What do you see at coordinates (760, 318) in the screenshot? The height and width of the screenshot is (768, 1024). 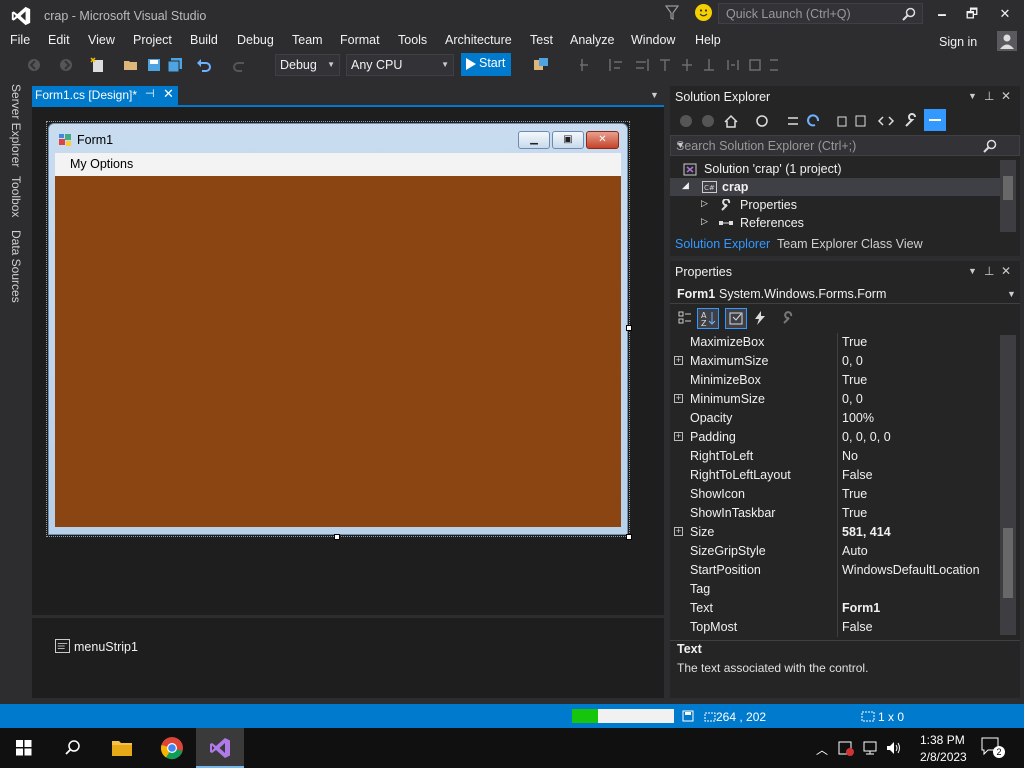 I see `events-lightning-icon` at bounding box center [760, 318].